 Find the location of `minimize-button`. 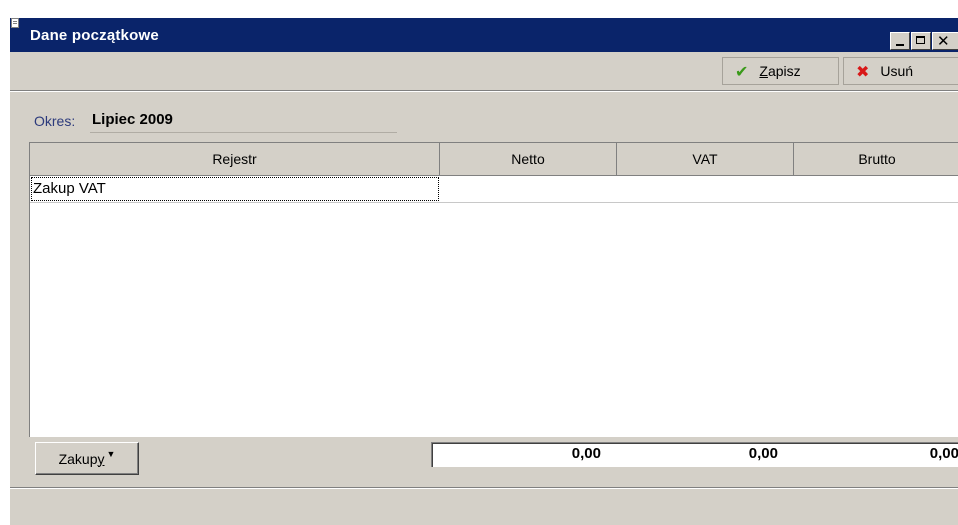

minimize-button is located at coordinates (900, 41).